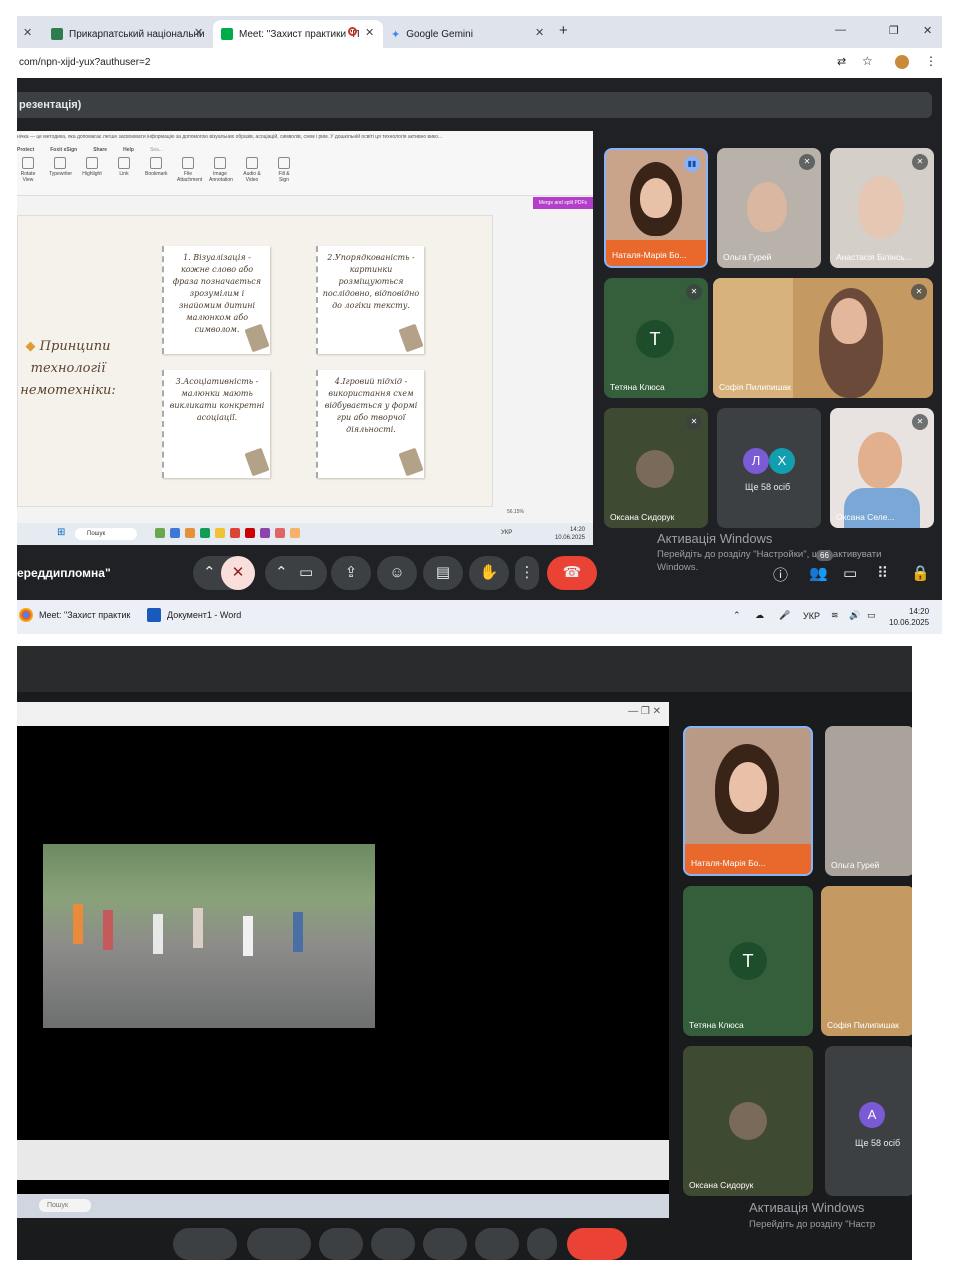 The height and width of the screenshot is (1280, 961). Describe the element at coordinates (74, 615) in the screenshot. I see `taskbar-item-chrome: Meet: "Захист практик` at that location.